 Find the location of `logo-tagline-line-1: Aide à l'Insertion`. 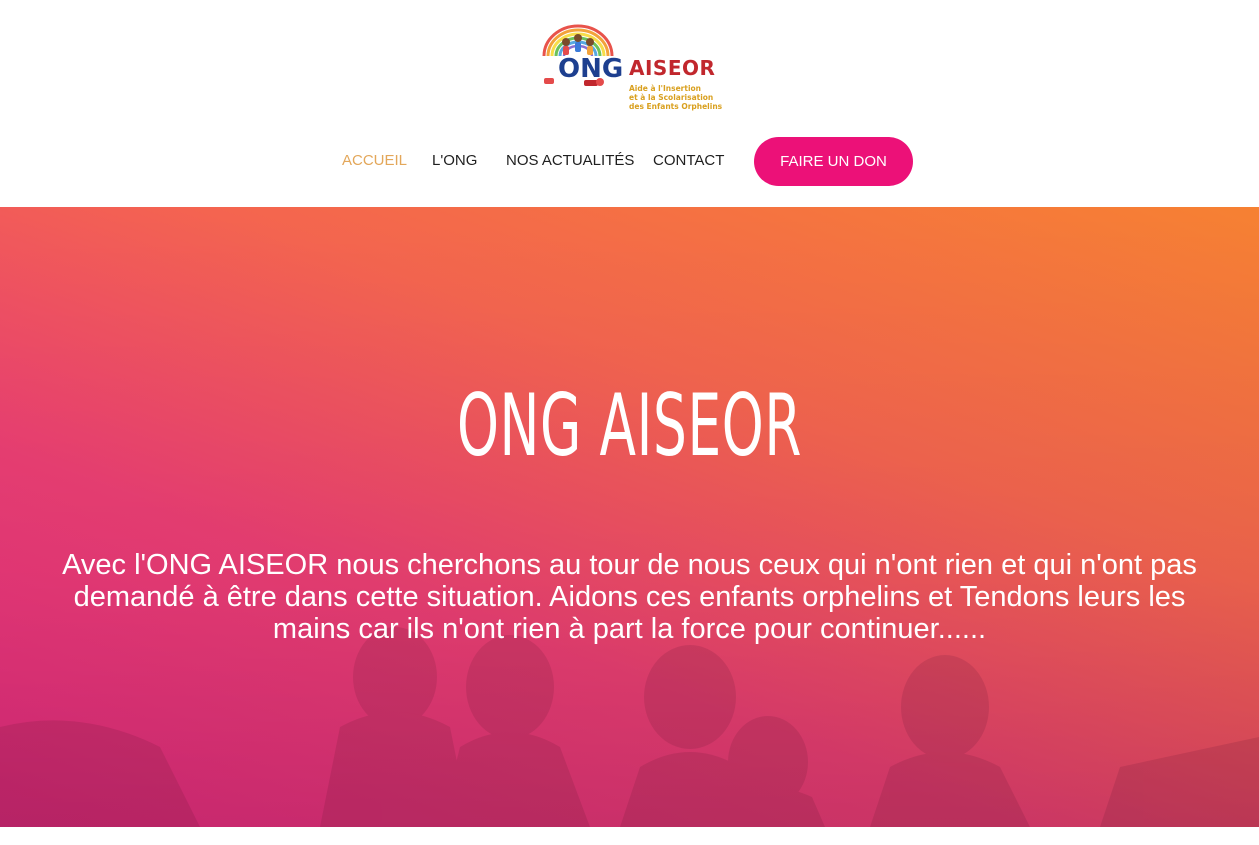

logo-tagline-line-1: Aide à l'Insertion is located at coordinates (665, 88).